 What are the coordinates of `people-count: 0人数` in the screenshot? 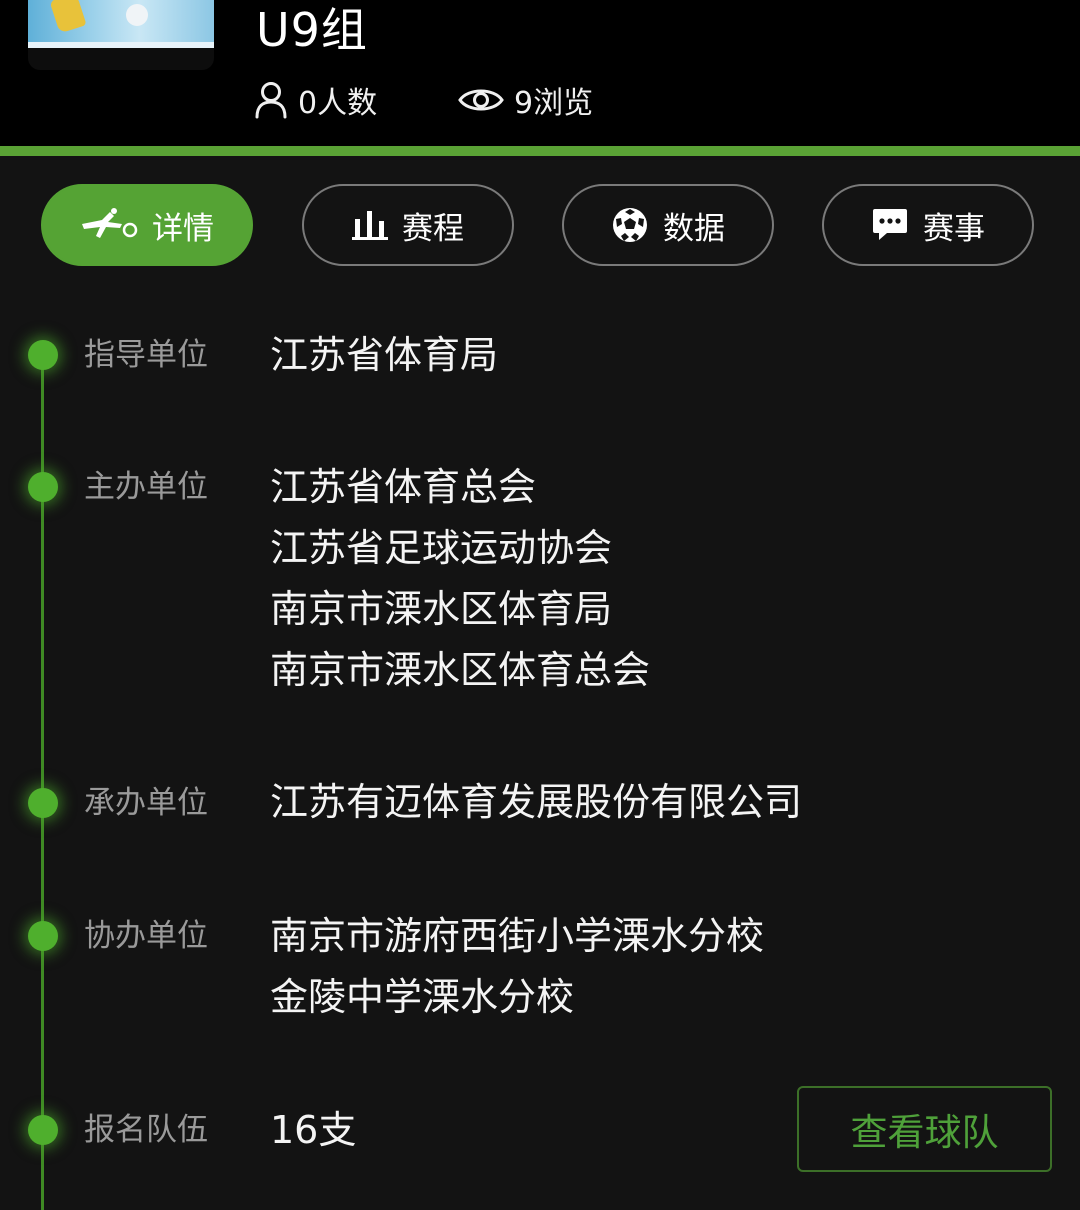 It's located at (315, 100).